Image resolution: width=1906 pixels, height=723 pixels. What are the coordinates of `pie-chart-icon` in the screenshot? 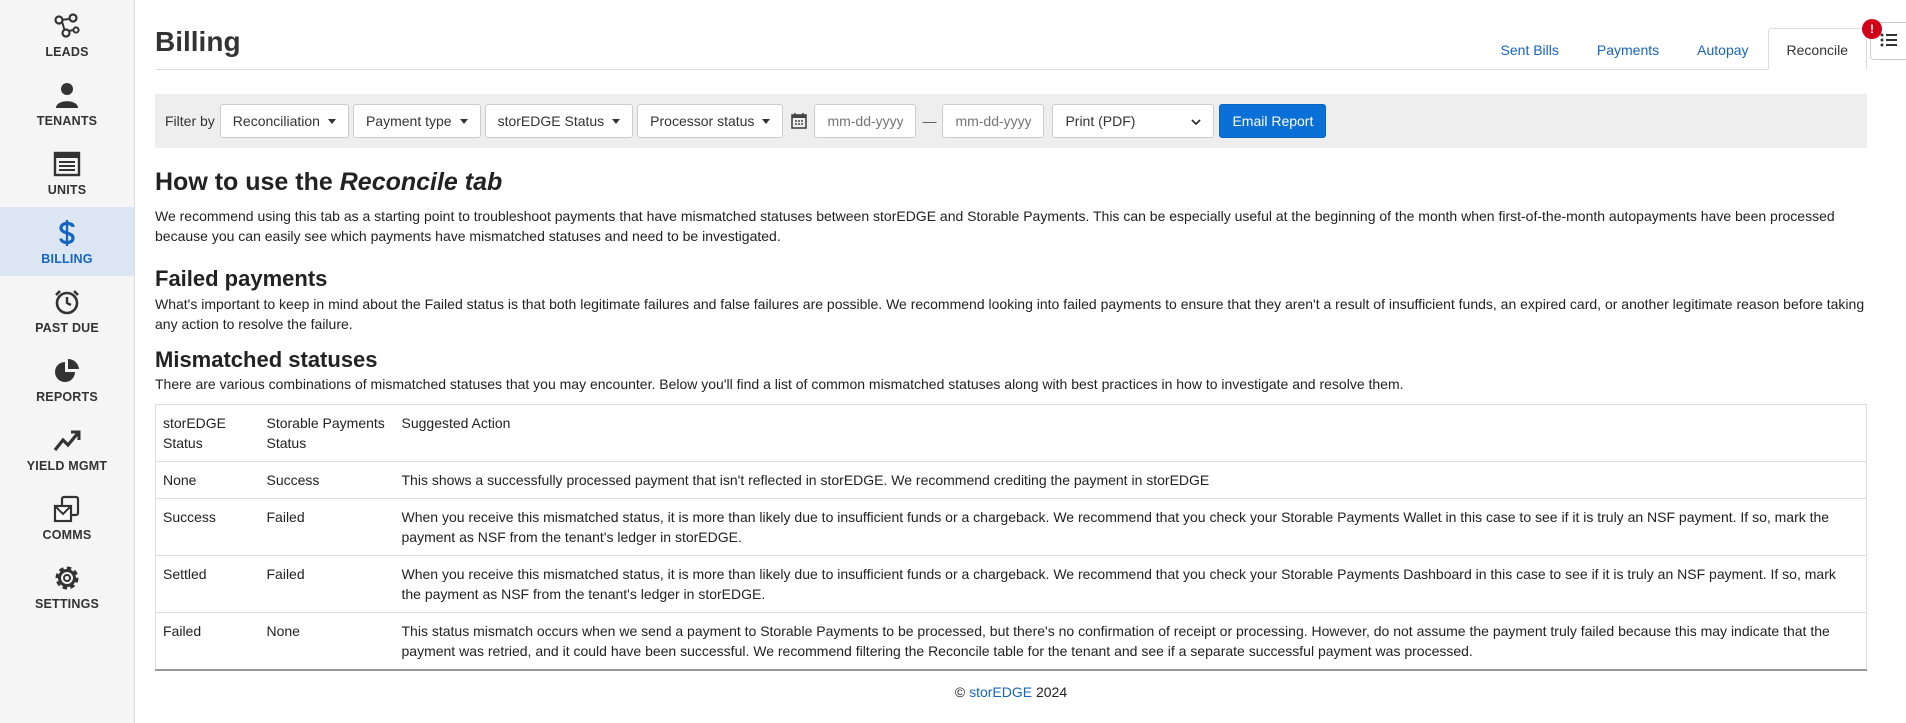 It's located at (67, 371).